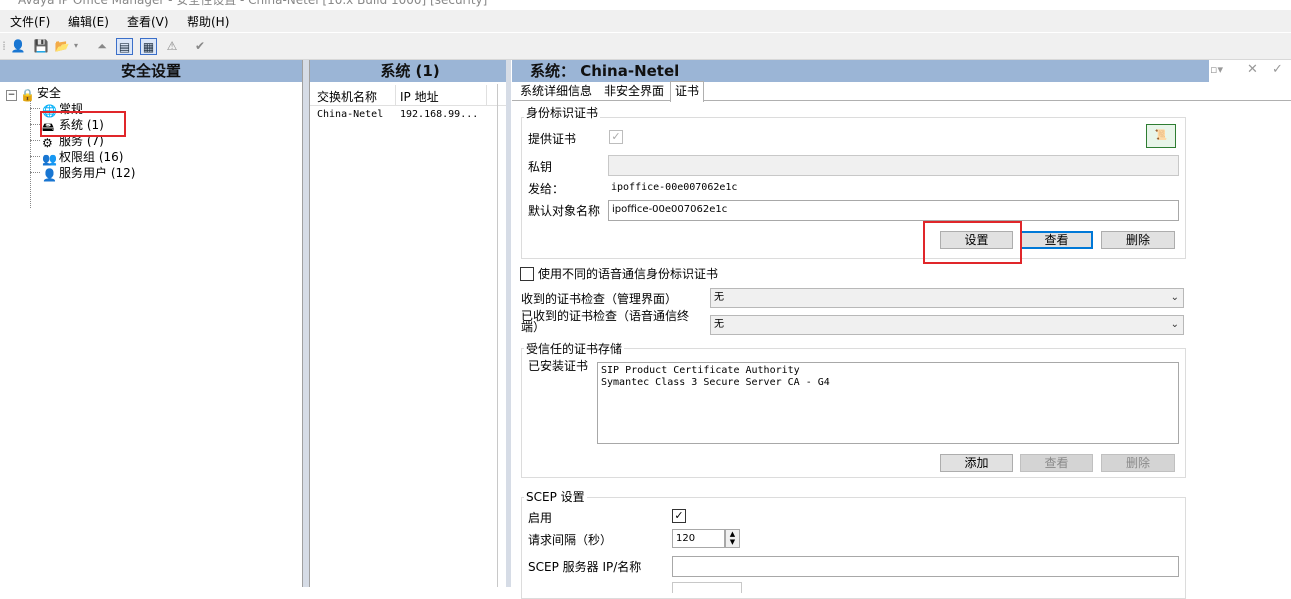  Describe the element at coordinates (888, 371) in the screenshot. I see `list-item: SIP Product Certificate Authority` at that location.